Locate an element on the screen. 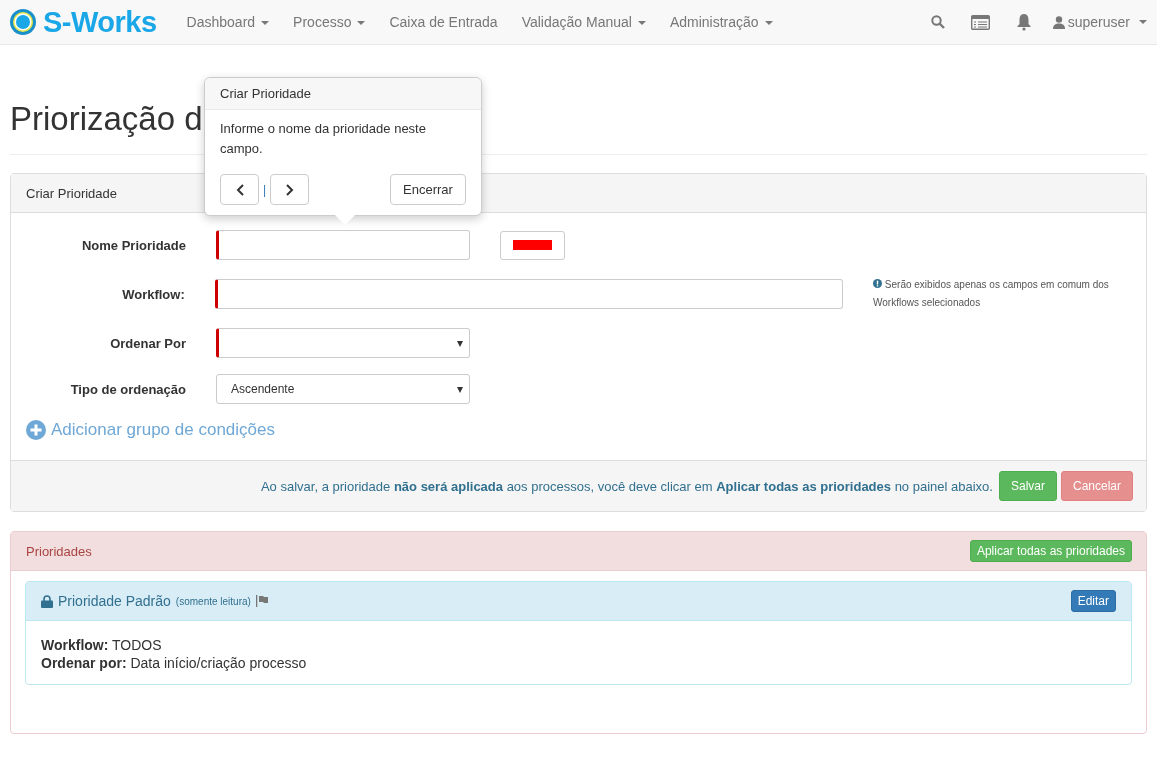 The height and width of the screenshot is (761, 1157). footer-note: Ao salvar, a prioridade não será aplicada aos processos, você deve clicar em Aplicar todas as prioridades no painel abaixo. is located at coordinates (626, 486).